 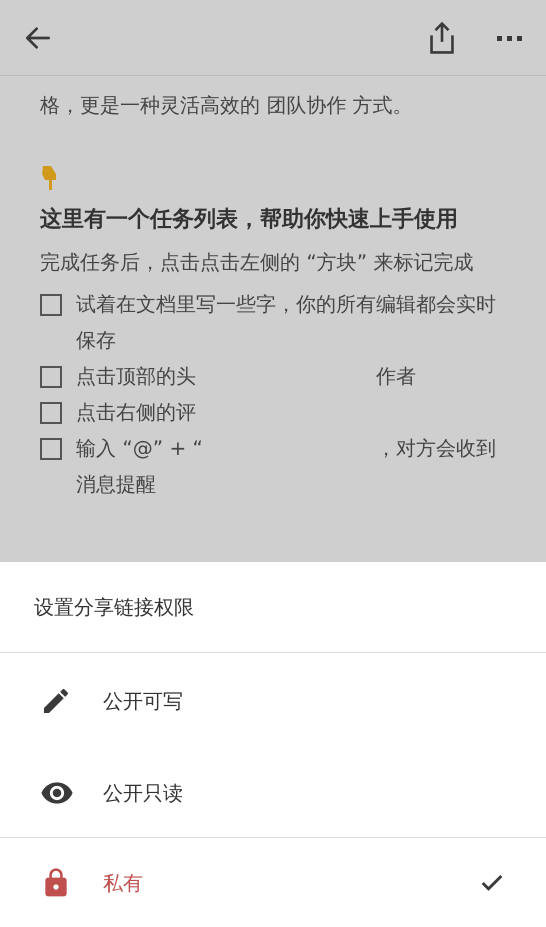 I want to click on task-text: ，对方会收到, so click(x=436, y=448).